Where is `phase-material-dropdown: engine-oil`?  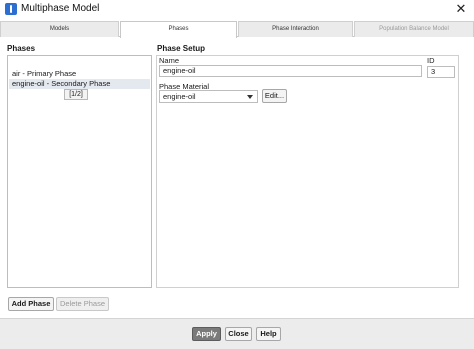 phase-material-dropdown: engine-oil is located at coordinates (208, 96).